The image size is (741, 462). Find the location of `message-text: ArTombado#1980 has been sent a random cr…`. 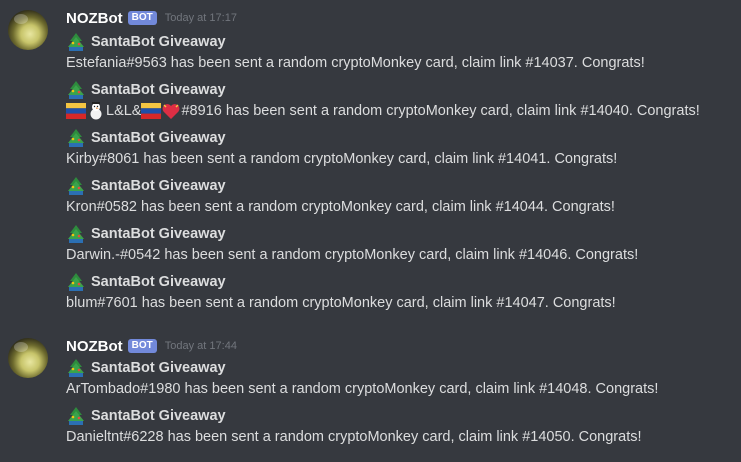

message-text: ArTombado#1980 has been sent a random cr… is located at coordinates (362, 389).